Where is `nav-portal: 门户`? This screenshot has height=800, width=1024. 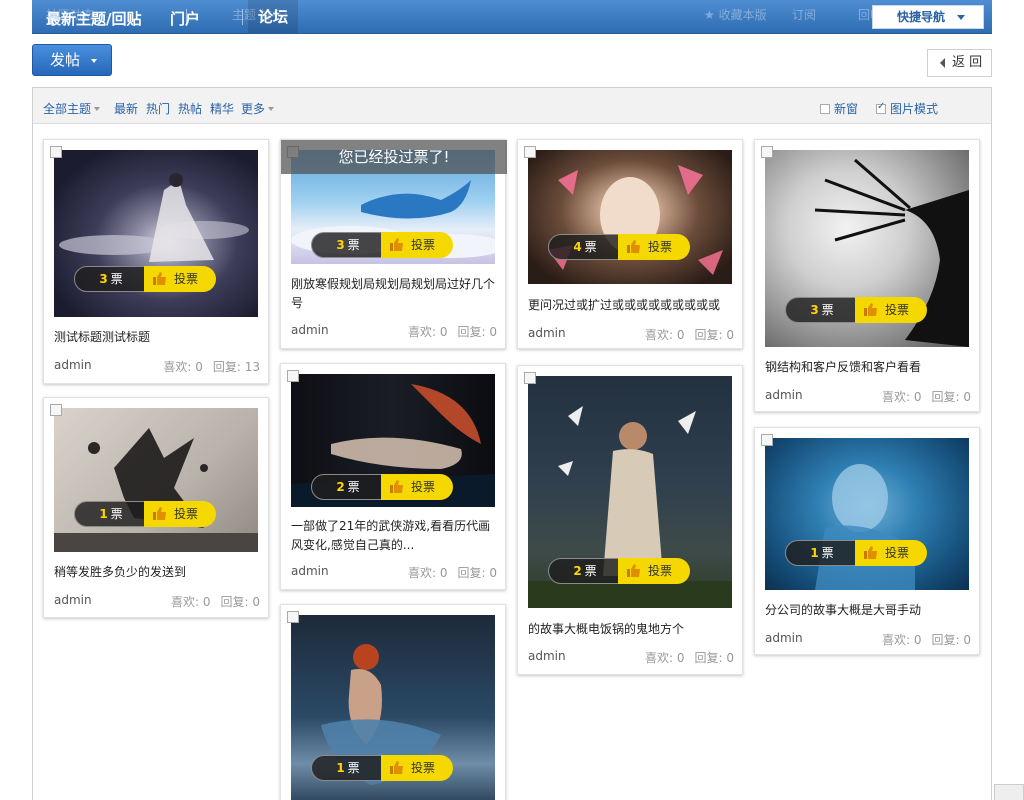 nav-portal: 门户 is located at coordinates (185, 18).